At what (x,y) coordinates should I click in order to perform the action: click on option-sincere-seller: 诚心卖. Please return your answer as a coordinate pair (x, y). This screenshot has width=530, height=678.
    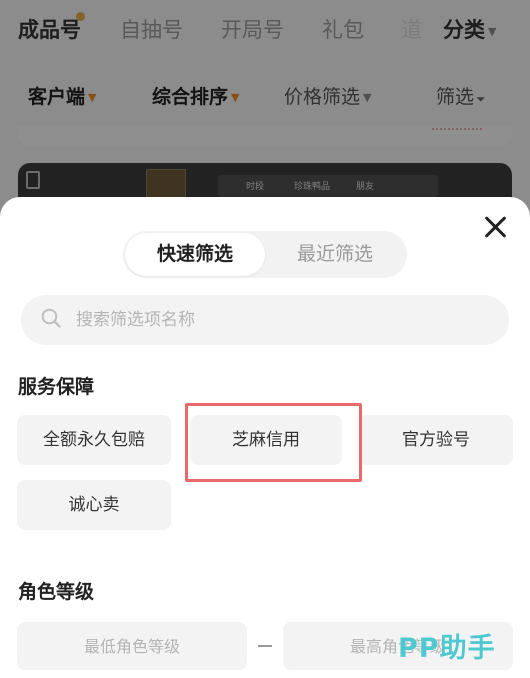
    Looking at the image, I should click on (94, 505).